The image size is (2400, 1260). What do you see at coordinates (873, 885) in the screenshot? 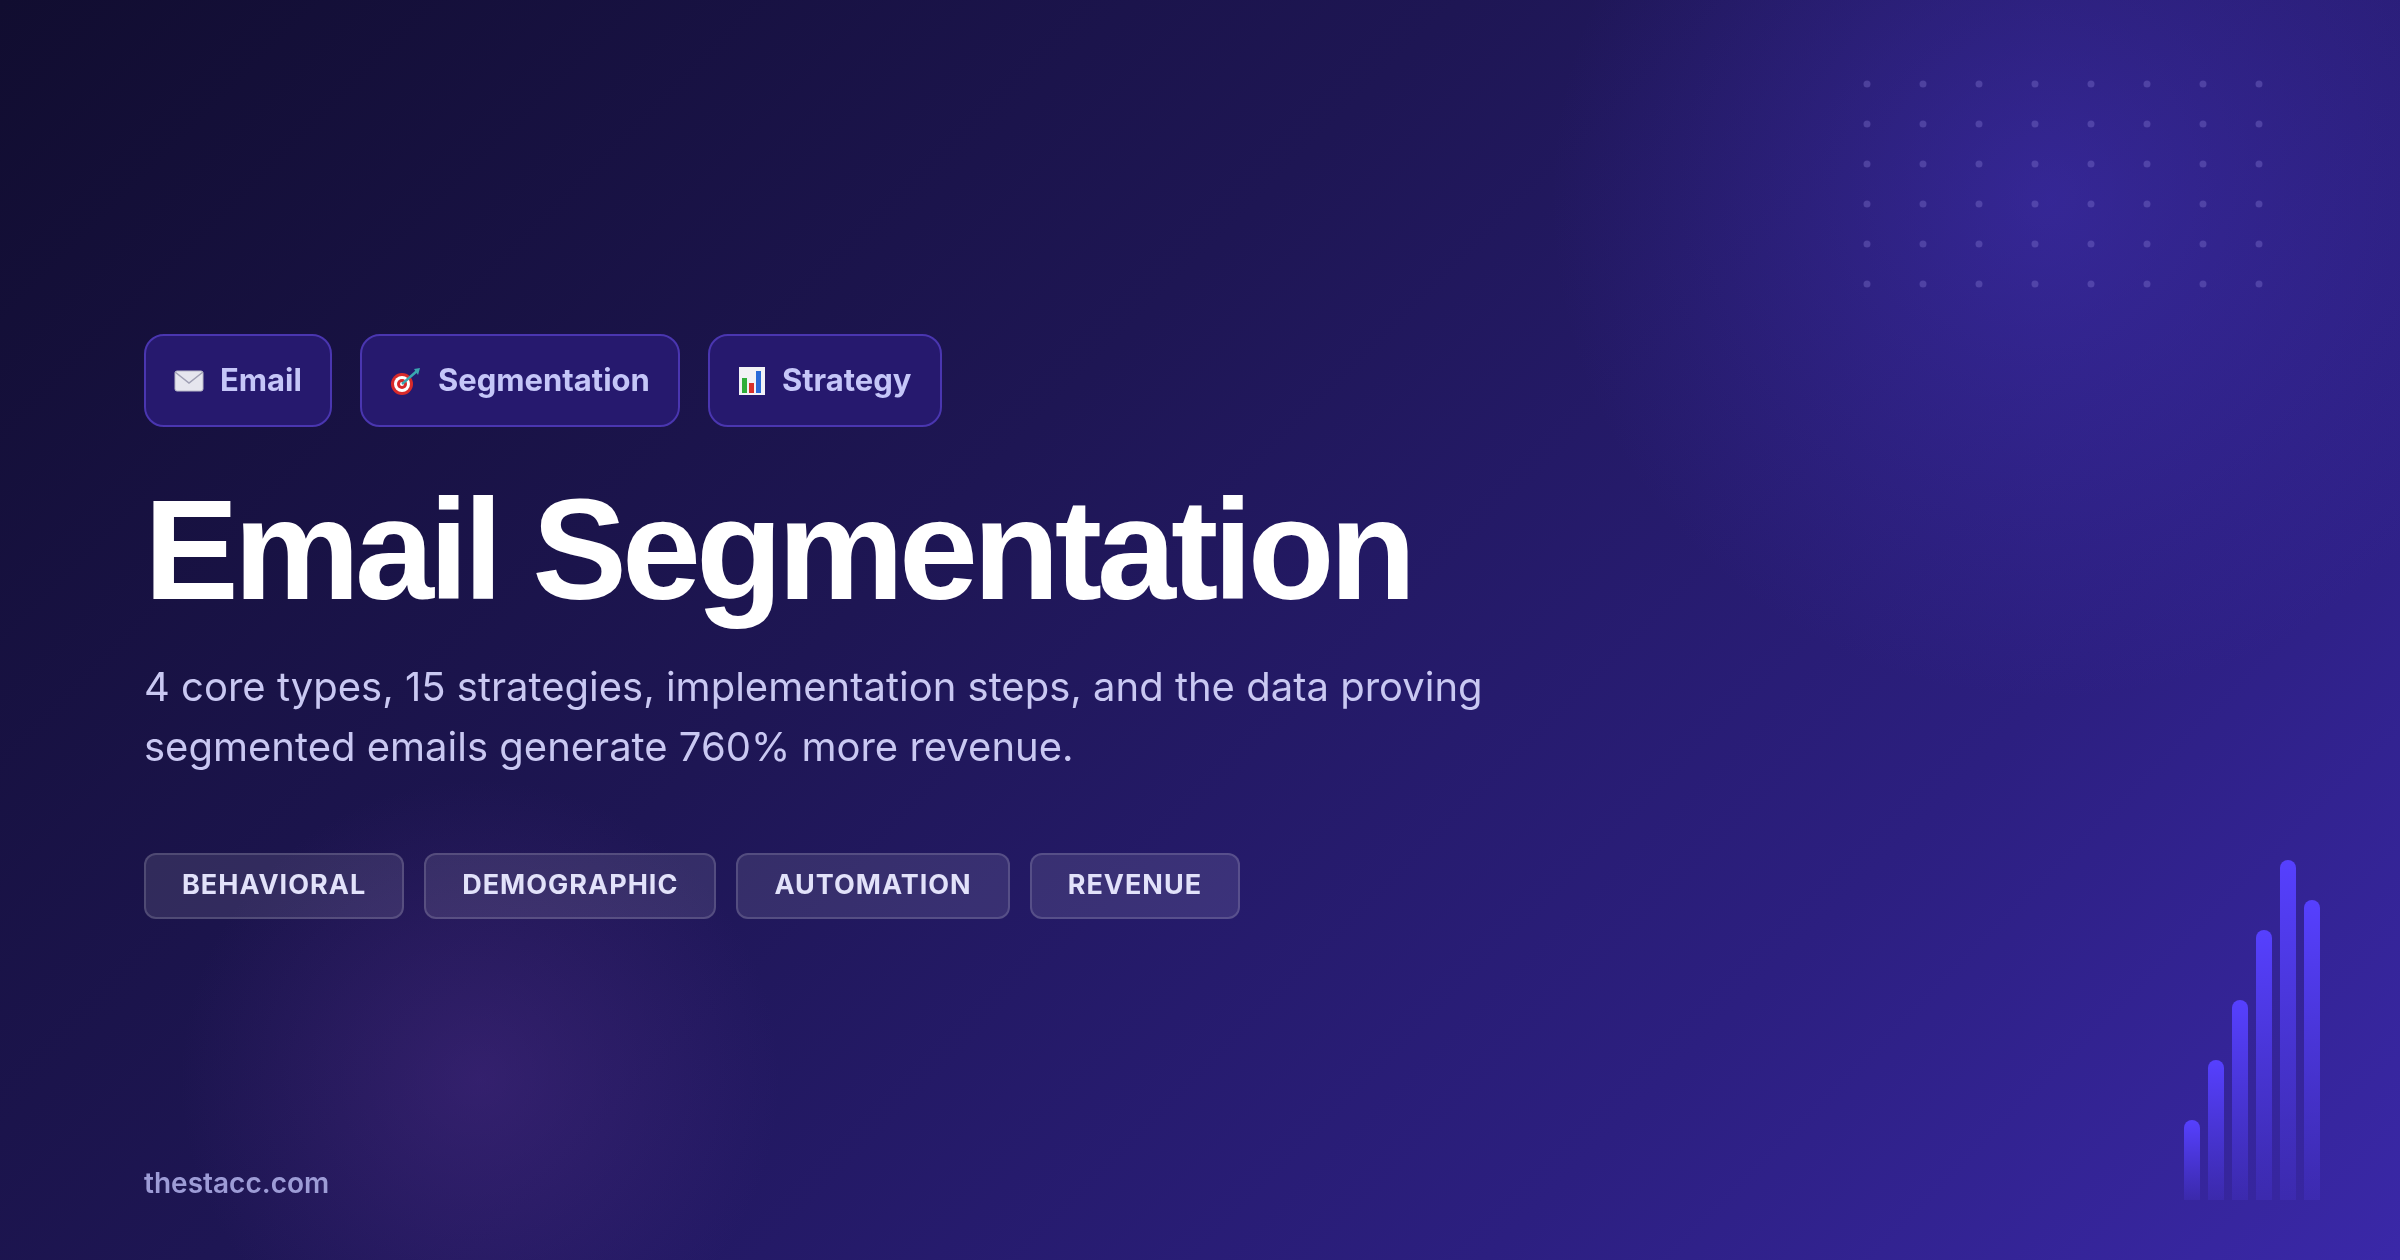
I see `topic-tag: AUTOMATION` at bounding box center [873, 885].